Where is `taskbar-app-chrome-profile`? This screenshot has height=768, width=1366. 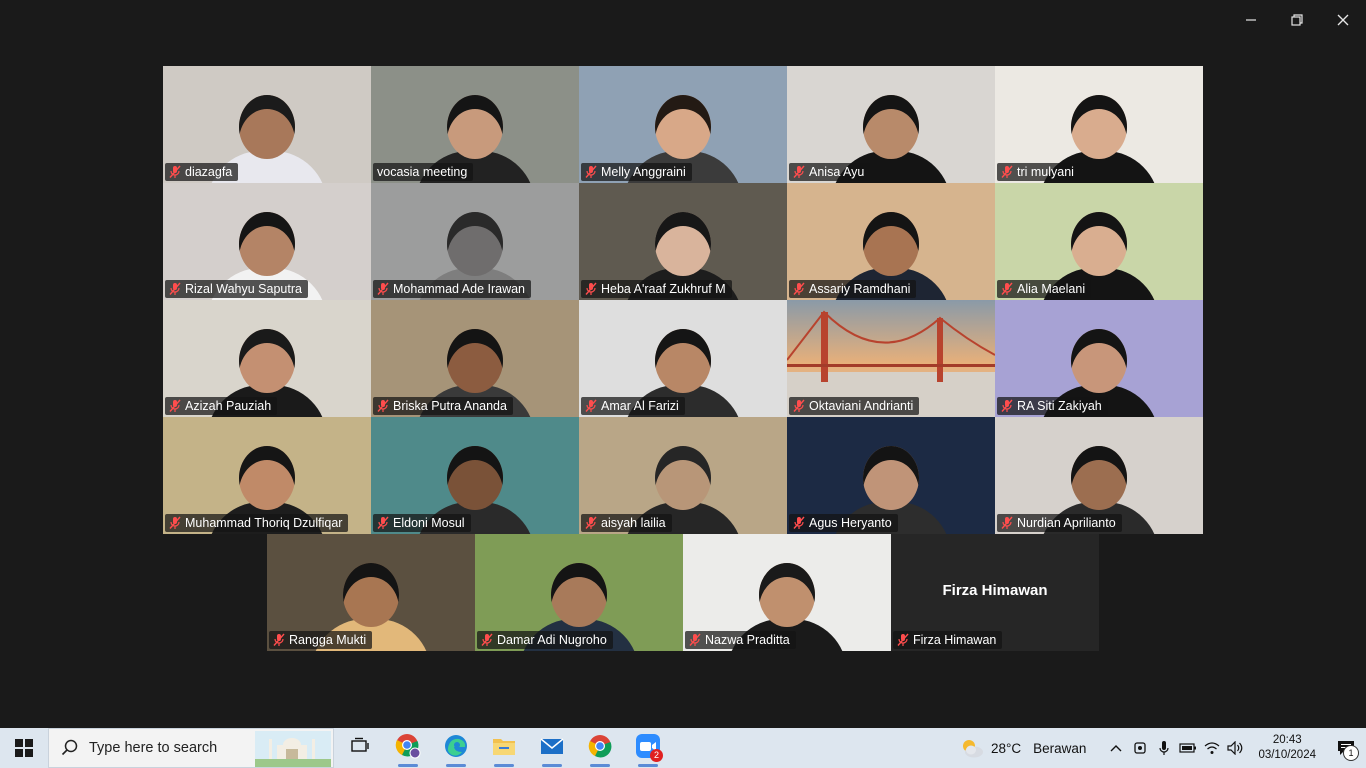 taskbar-app-chrome-profile is located at coordinates (408, 748).